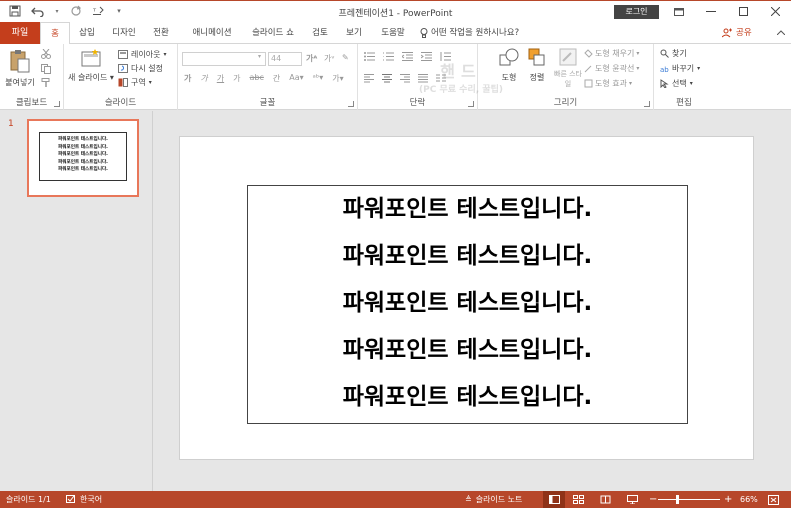  I want to click on new-slide-button: 새 슬라이드 ▾, so click(91, 66).